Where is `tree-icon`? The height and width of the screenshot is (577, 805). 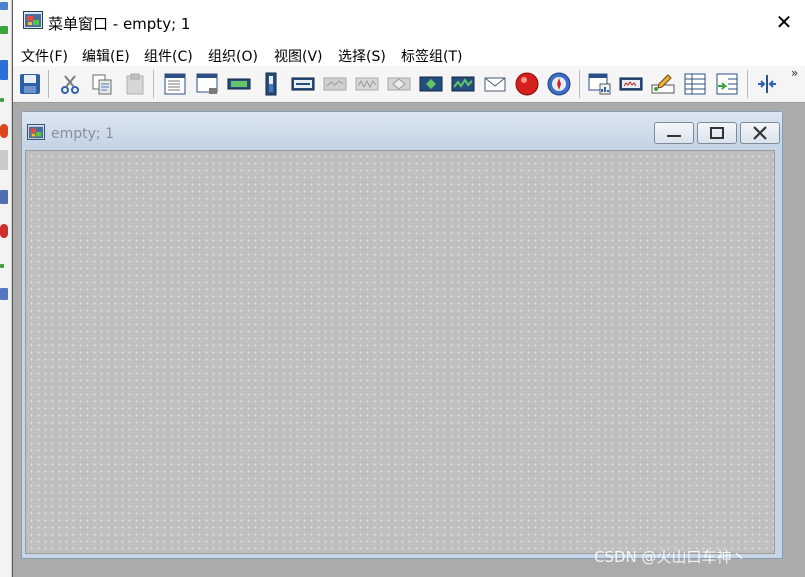 tree-icon is located at coordinates (4, 30).